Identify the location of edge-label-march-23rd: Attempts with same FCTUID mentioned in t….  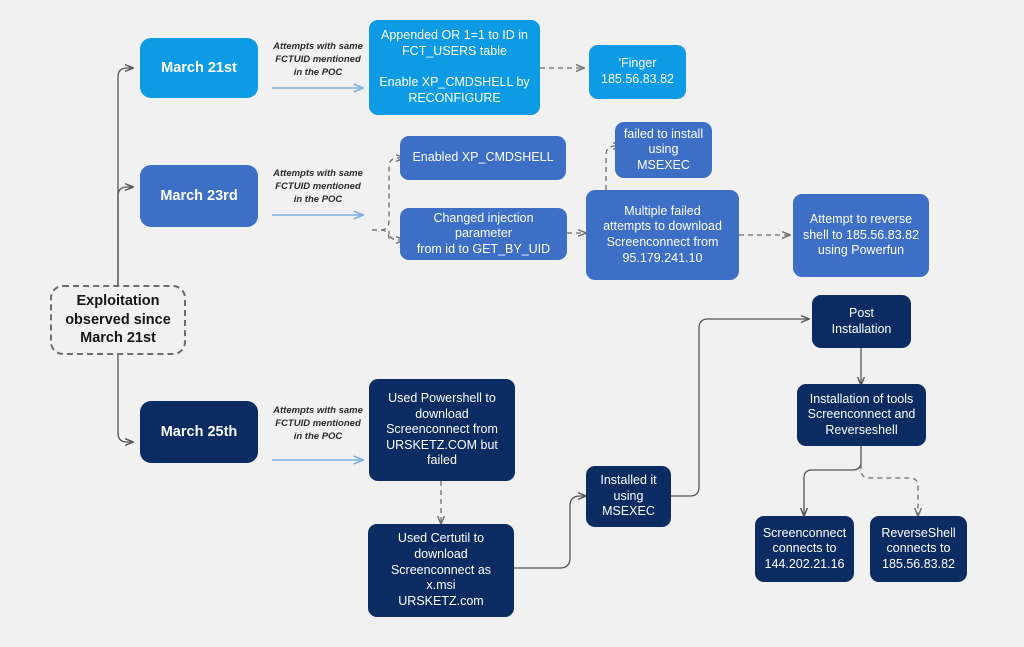
(318, 186).